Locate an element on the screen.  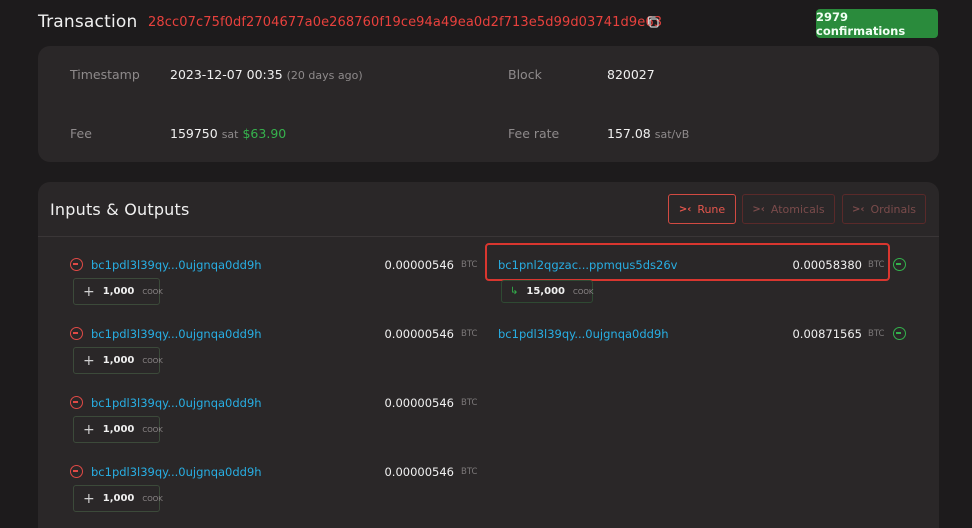
timestamp-label: Timestamp is located at coordinates (105, 74).